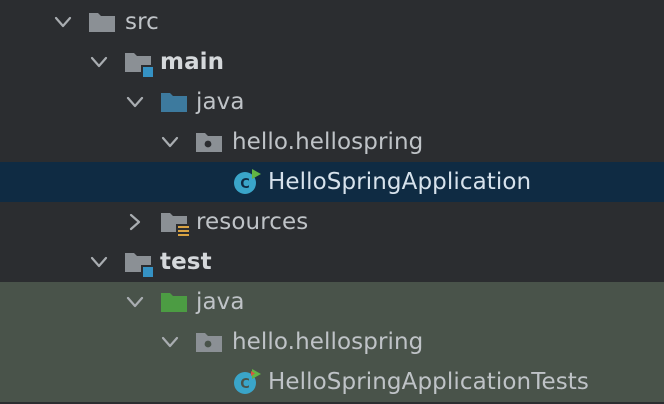 The image size is (664, 404). Describe the element at coordinates (332, 302) in the screenshot. I see `tree-row-test-java: java` at that location.